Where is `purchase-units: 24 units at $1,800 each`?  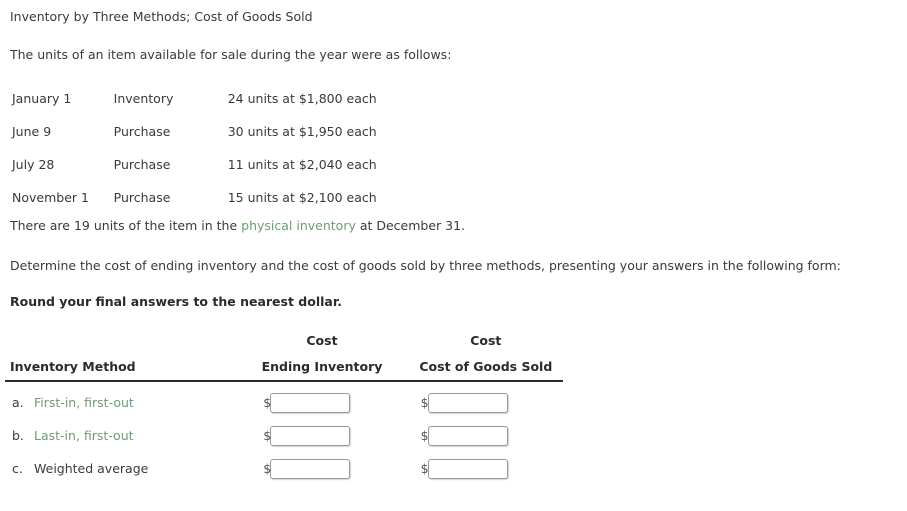
purchase-units: 24 units at $1,800 each is located at coordinates (302, 98).